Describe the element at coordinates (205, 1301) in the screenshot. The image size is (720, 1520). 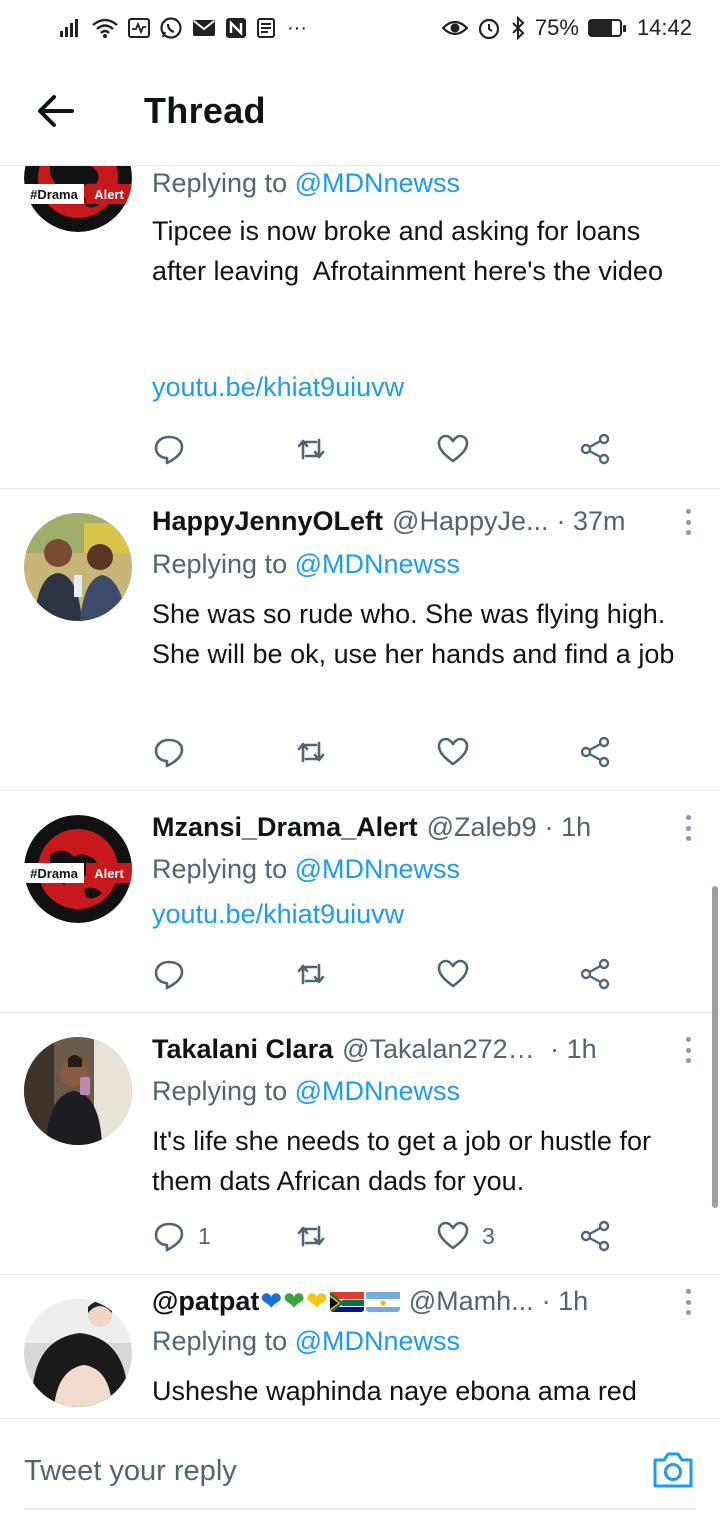
I see `author-name: @patpat` at that location.